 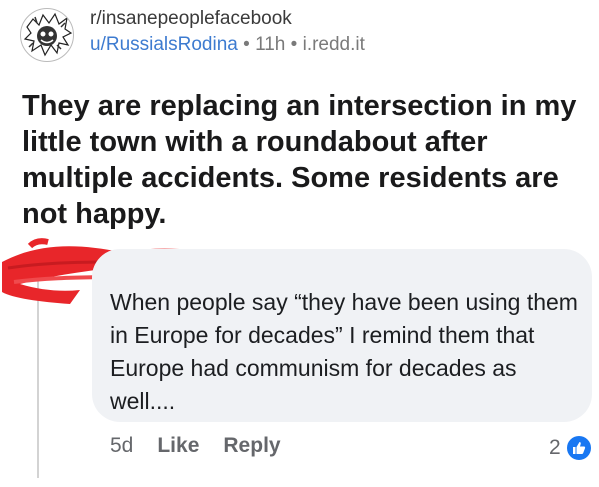 I want to click on subreddit-name: r/insanepeoplefacebook, so click(x=191, y=19).